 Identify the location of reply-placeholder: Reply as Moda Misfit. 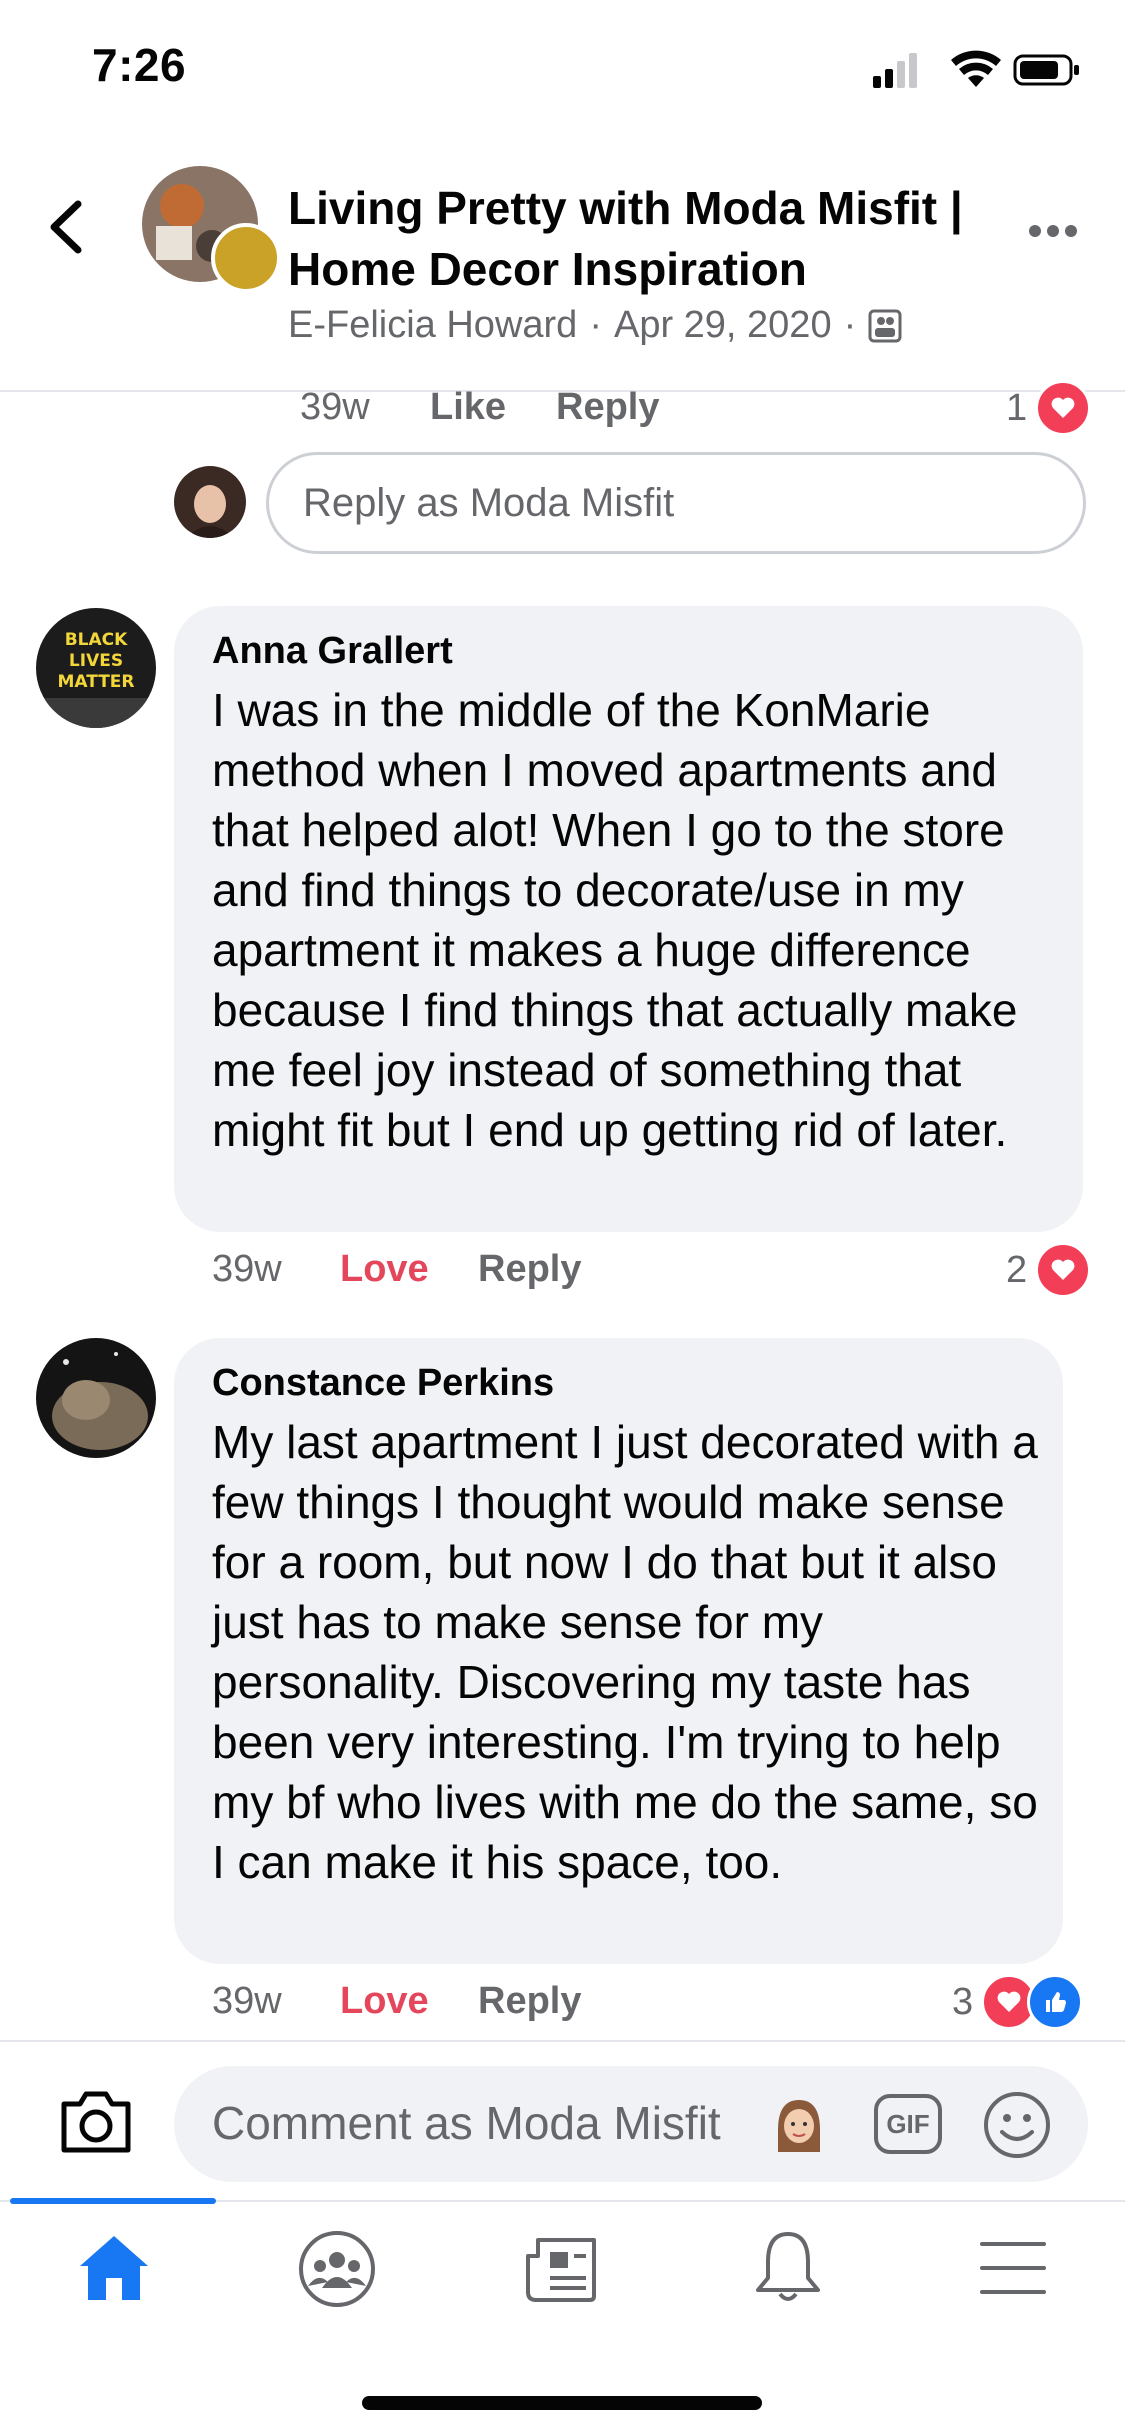
(489, 502).